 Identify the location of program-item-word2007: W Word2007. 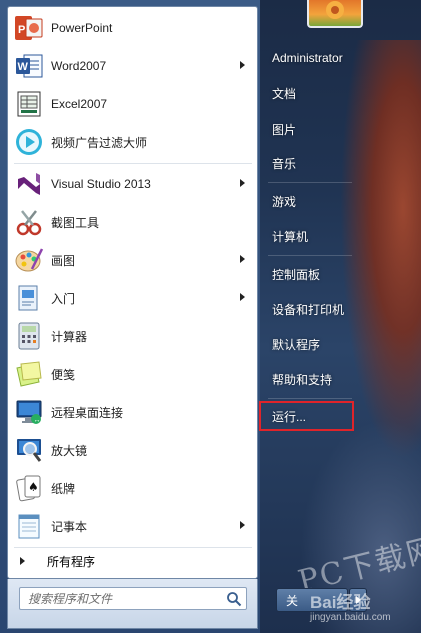
(132, 66).